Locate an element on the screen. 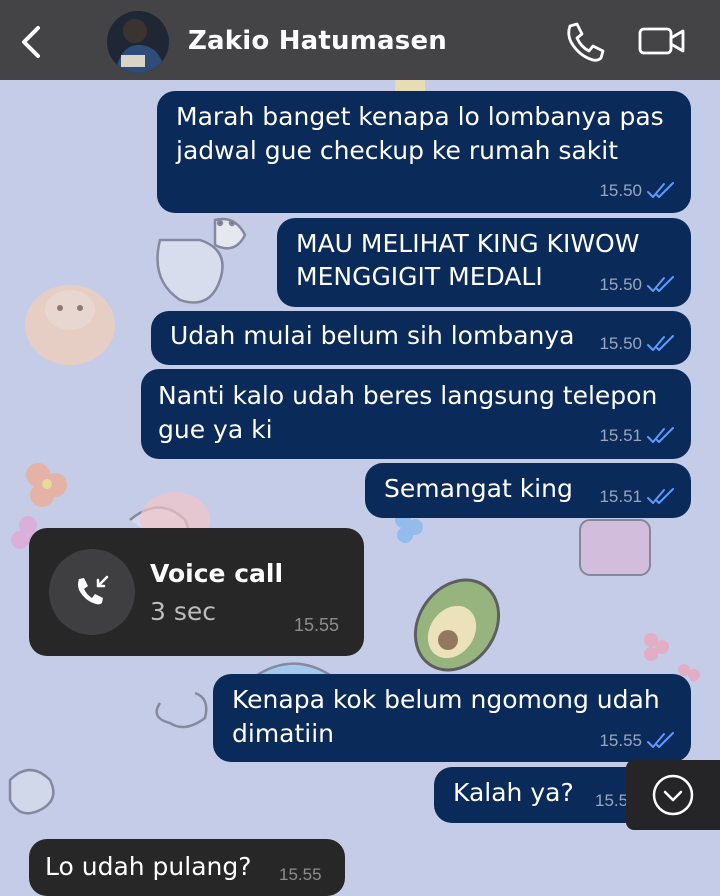  message-line: dimatiin is located at coordinates (283, 733).